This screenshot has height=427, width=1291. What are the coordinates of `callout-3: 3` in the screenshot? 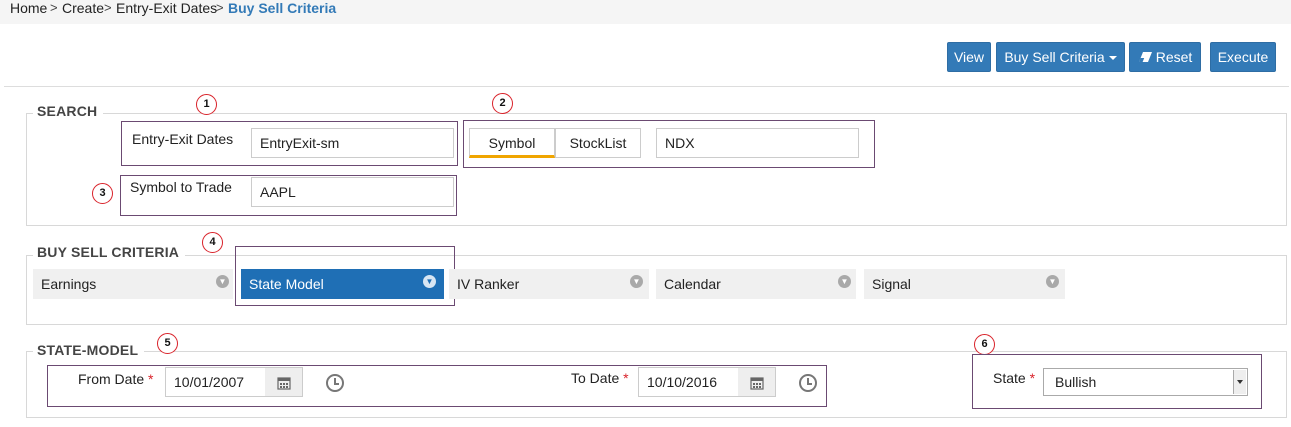 It's located at (102, 193).